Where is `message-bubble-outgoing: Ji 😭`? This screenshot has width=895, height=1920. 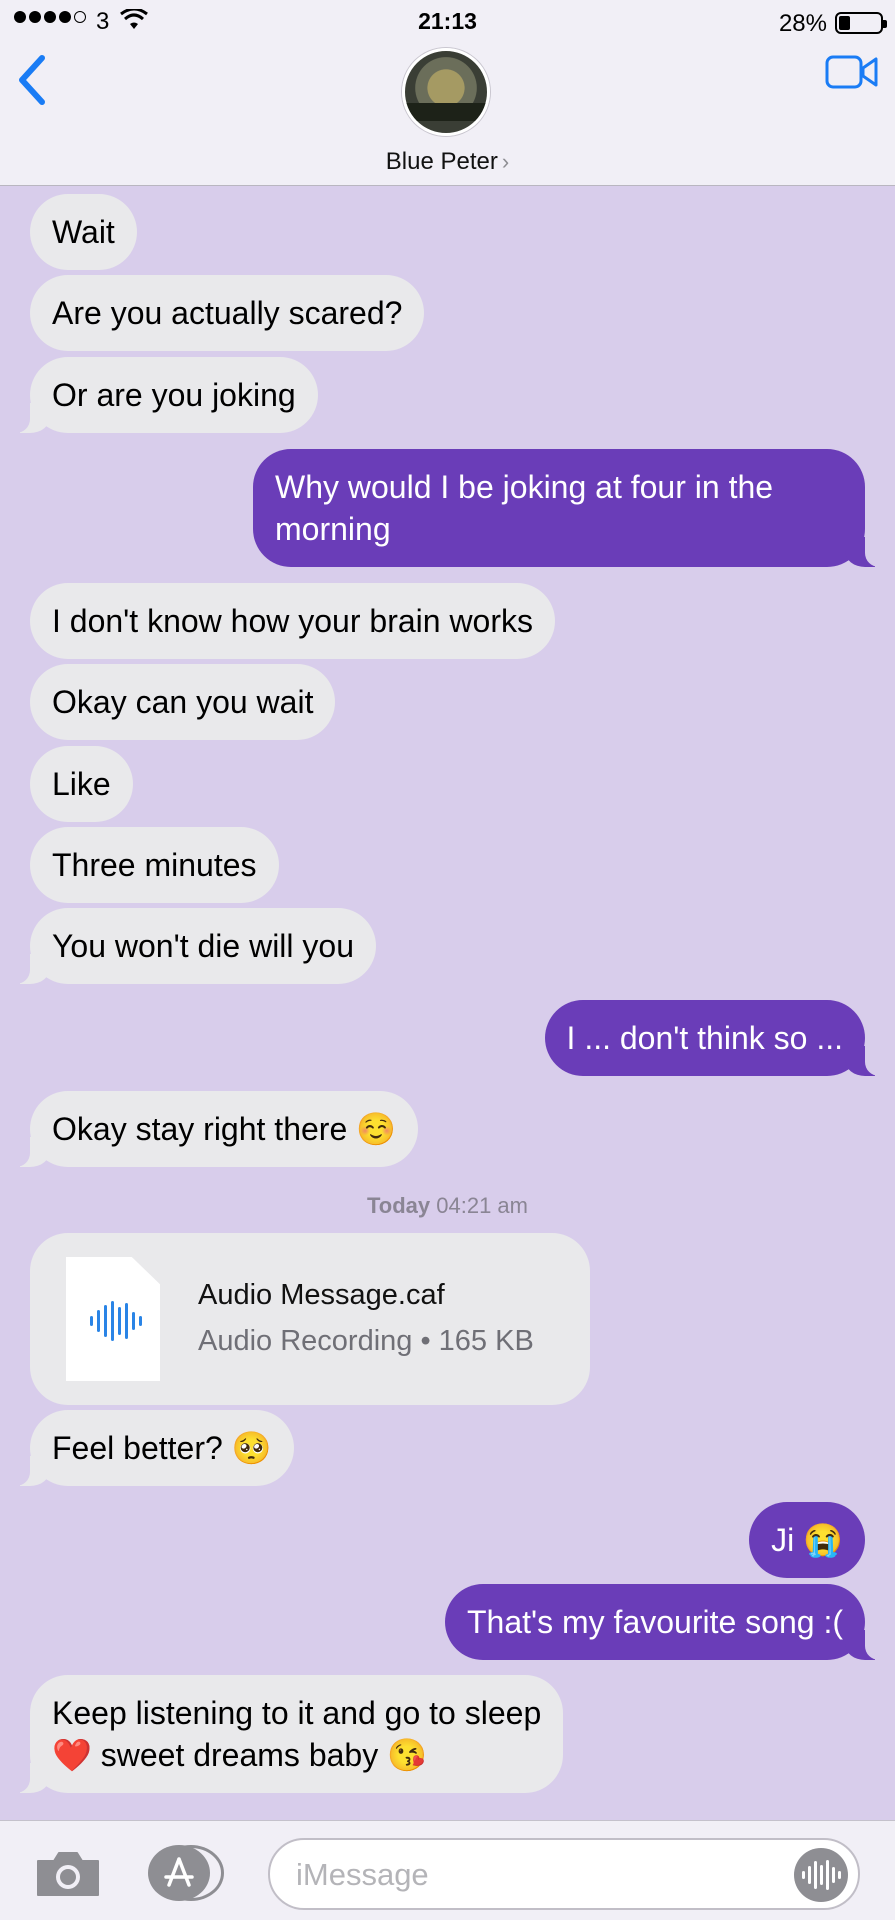 message-bubble-outgoing: Ji 😭 is located at coordinates (807, 1540).